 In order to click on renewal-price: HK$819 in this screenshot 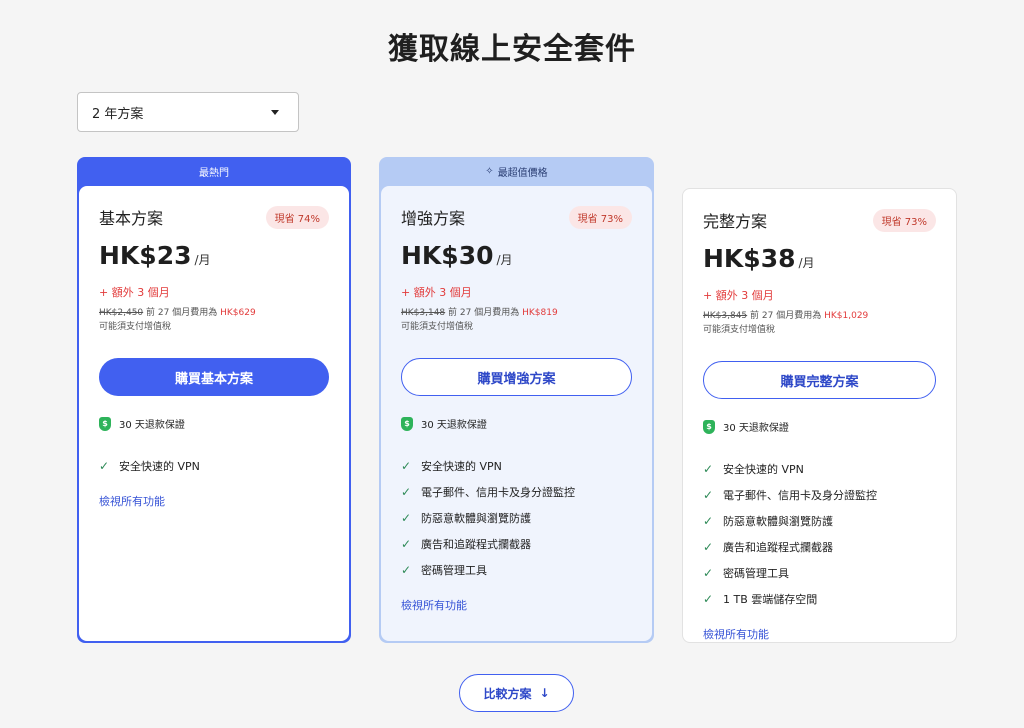, I will do `click(540, 313)`.